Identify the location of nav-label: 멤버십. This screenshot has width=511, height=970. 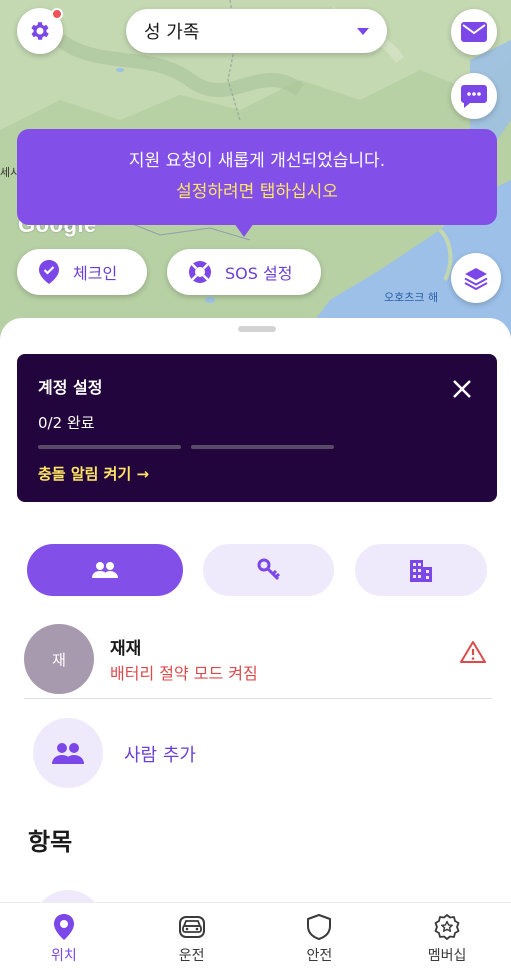
(447, 956).